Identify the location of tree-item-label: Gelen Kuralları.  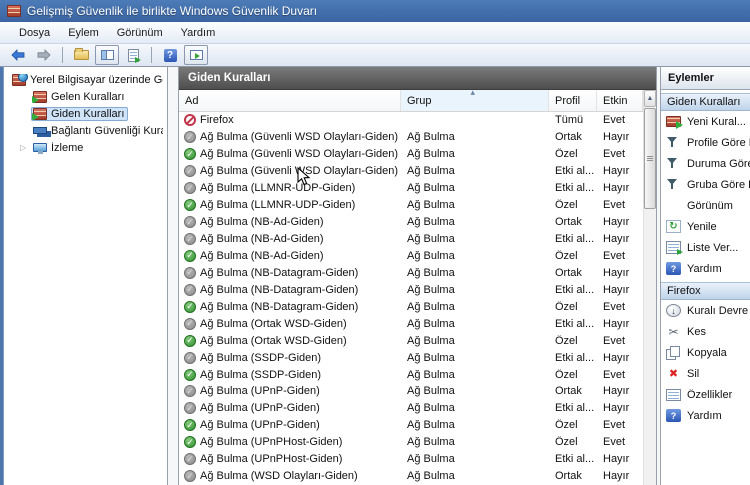
(88, 96).